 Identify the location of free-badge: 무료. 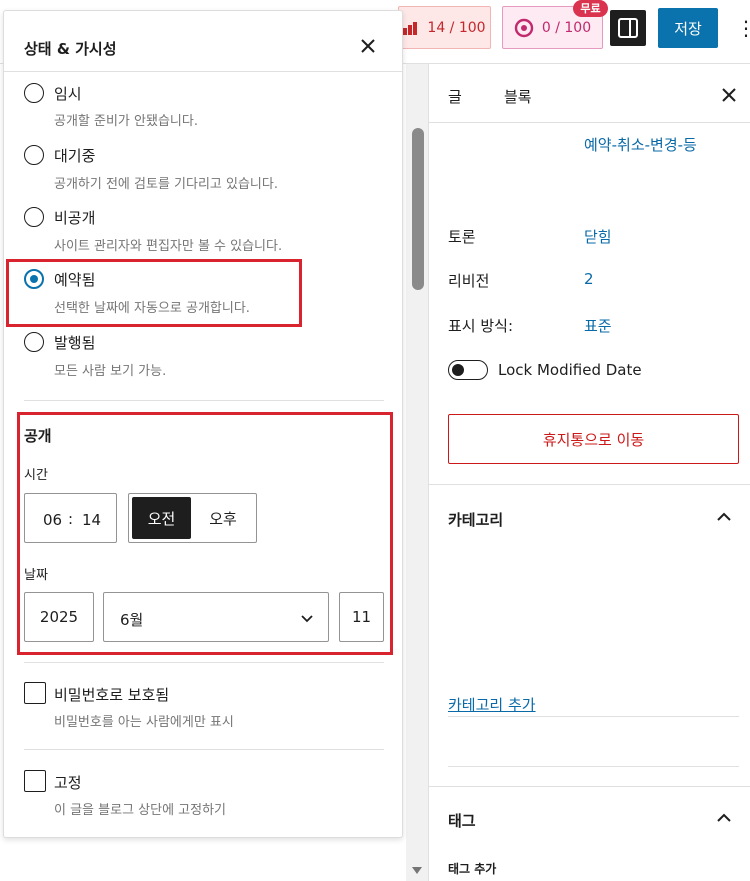
(590, 8).